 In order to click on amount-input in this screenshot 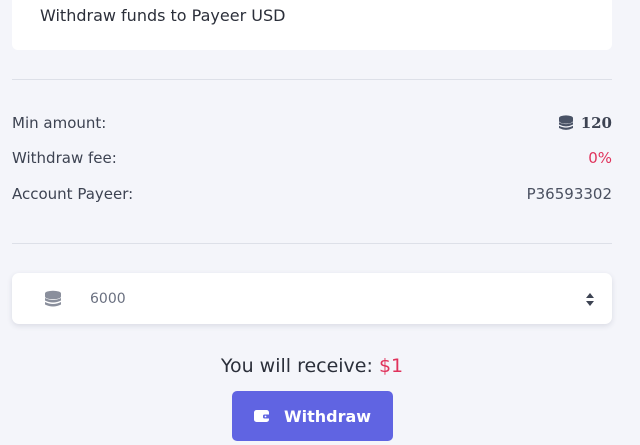, I will do `click(330, 299)`.